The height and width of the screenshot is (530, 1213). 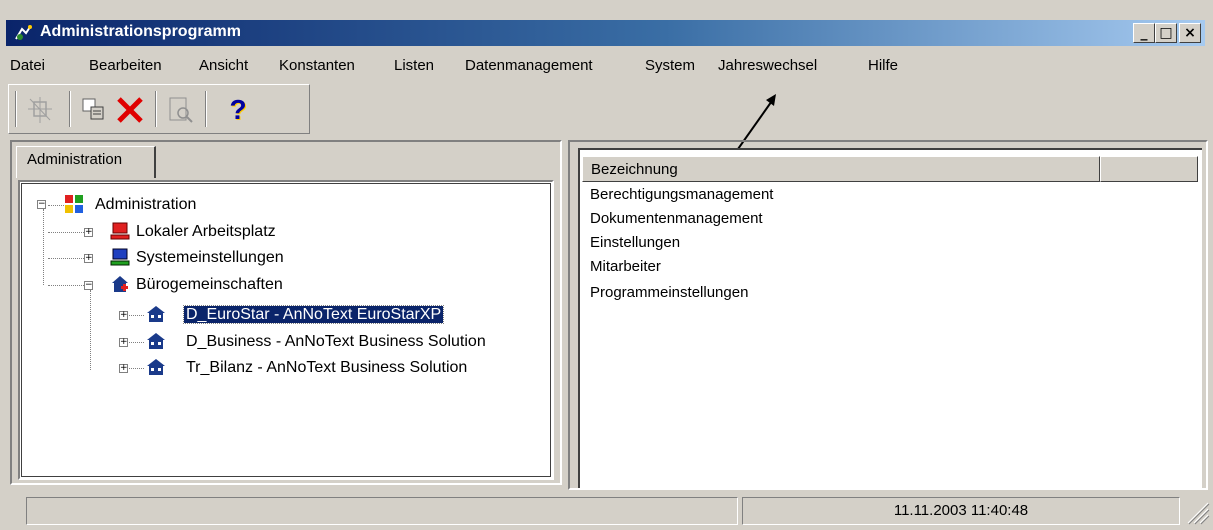 I want to click on status-message, so click(x=382, y=511).